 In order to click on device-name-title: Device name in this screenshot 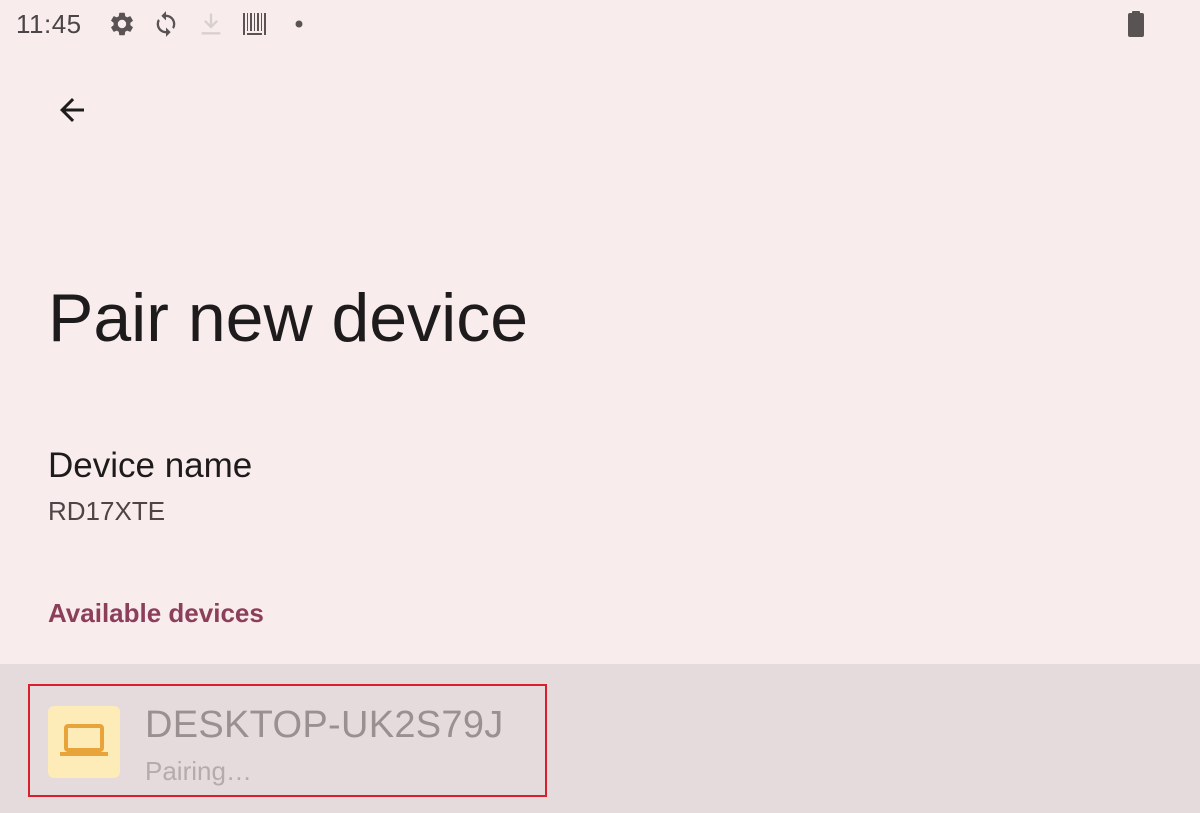, I will do `click(150, 465)`.